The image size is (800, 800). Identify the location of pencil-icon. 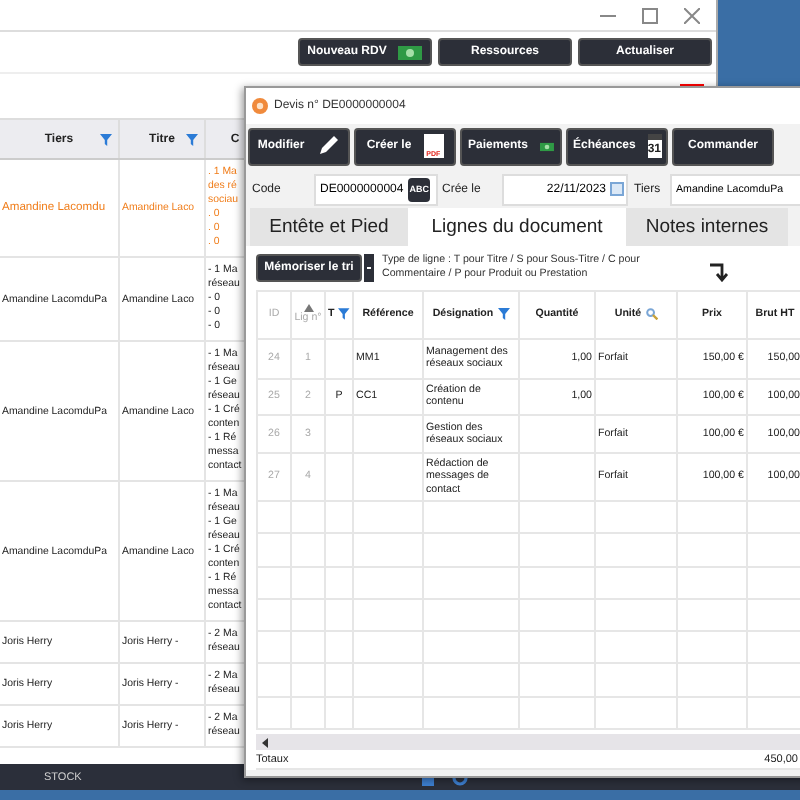
(328, 146).